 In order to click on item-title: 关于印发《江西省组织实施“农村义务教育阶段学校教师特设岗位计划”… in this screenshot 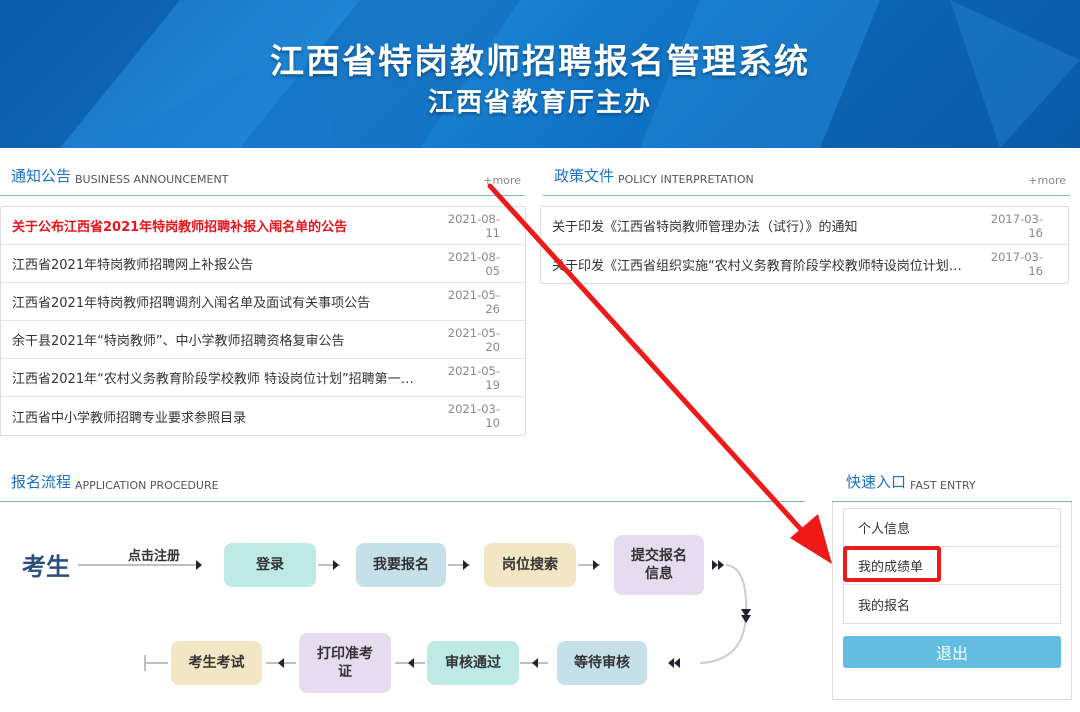, I will do `click(759, 266)`.